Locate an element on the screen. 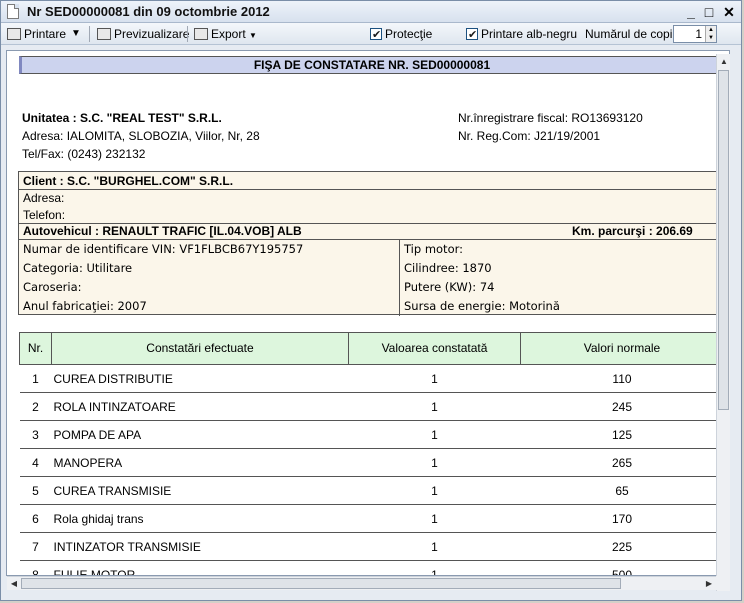  column-header-value: Valoarea constatată is located at coordinates (434, 348).